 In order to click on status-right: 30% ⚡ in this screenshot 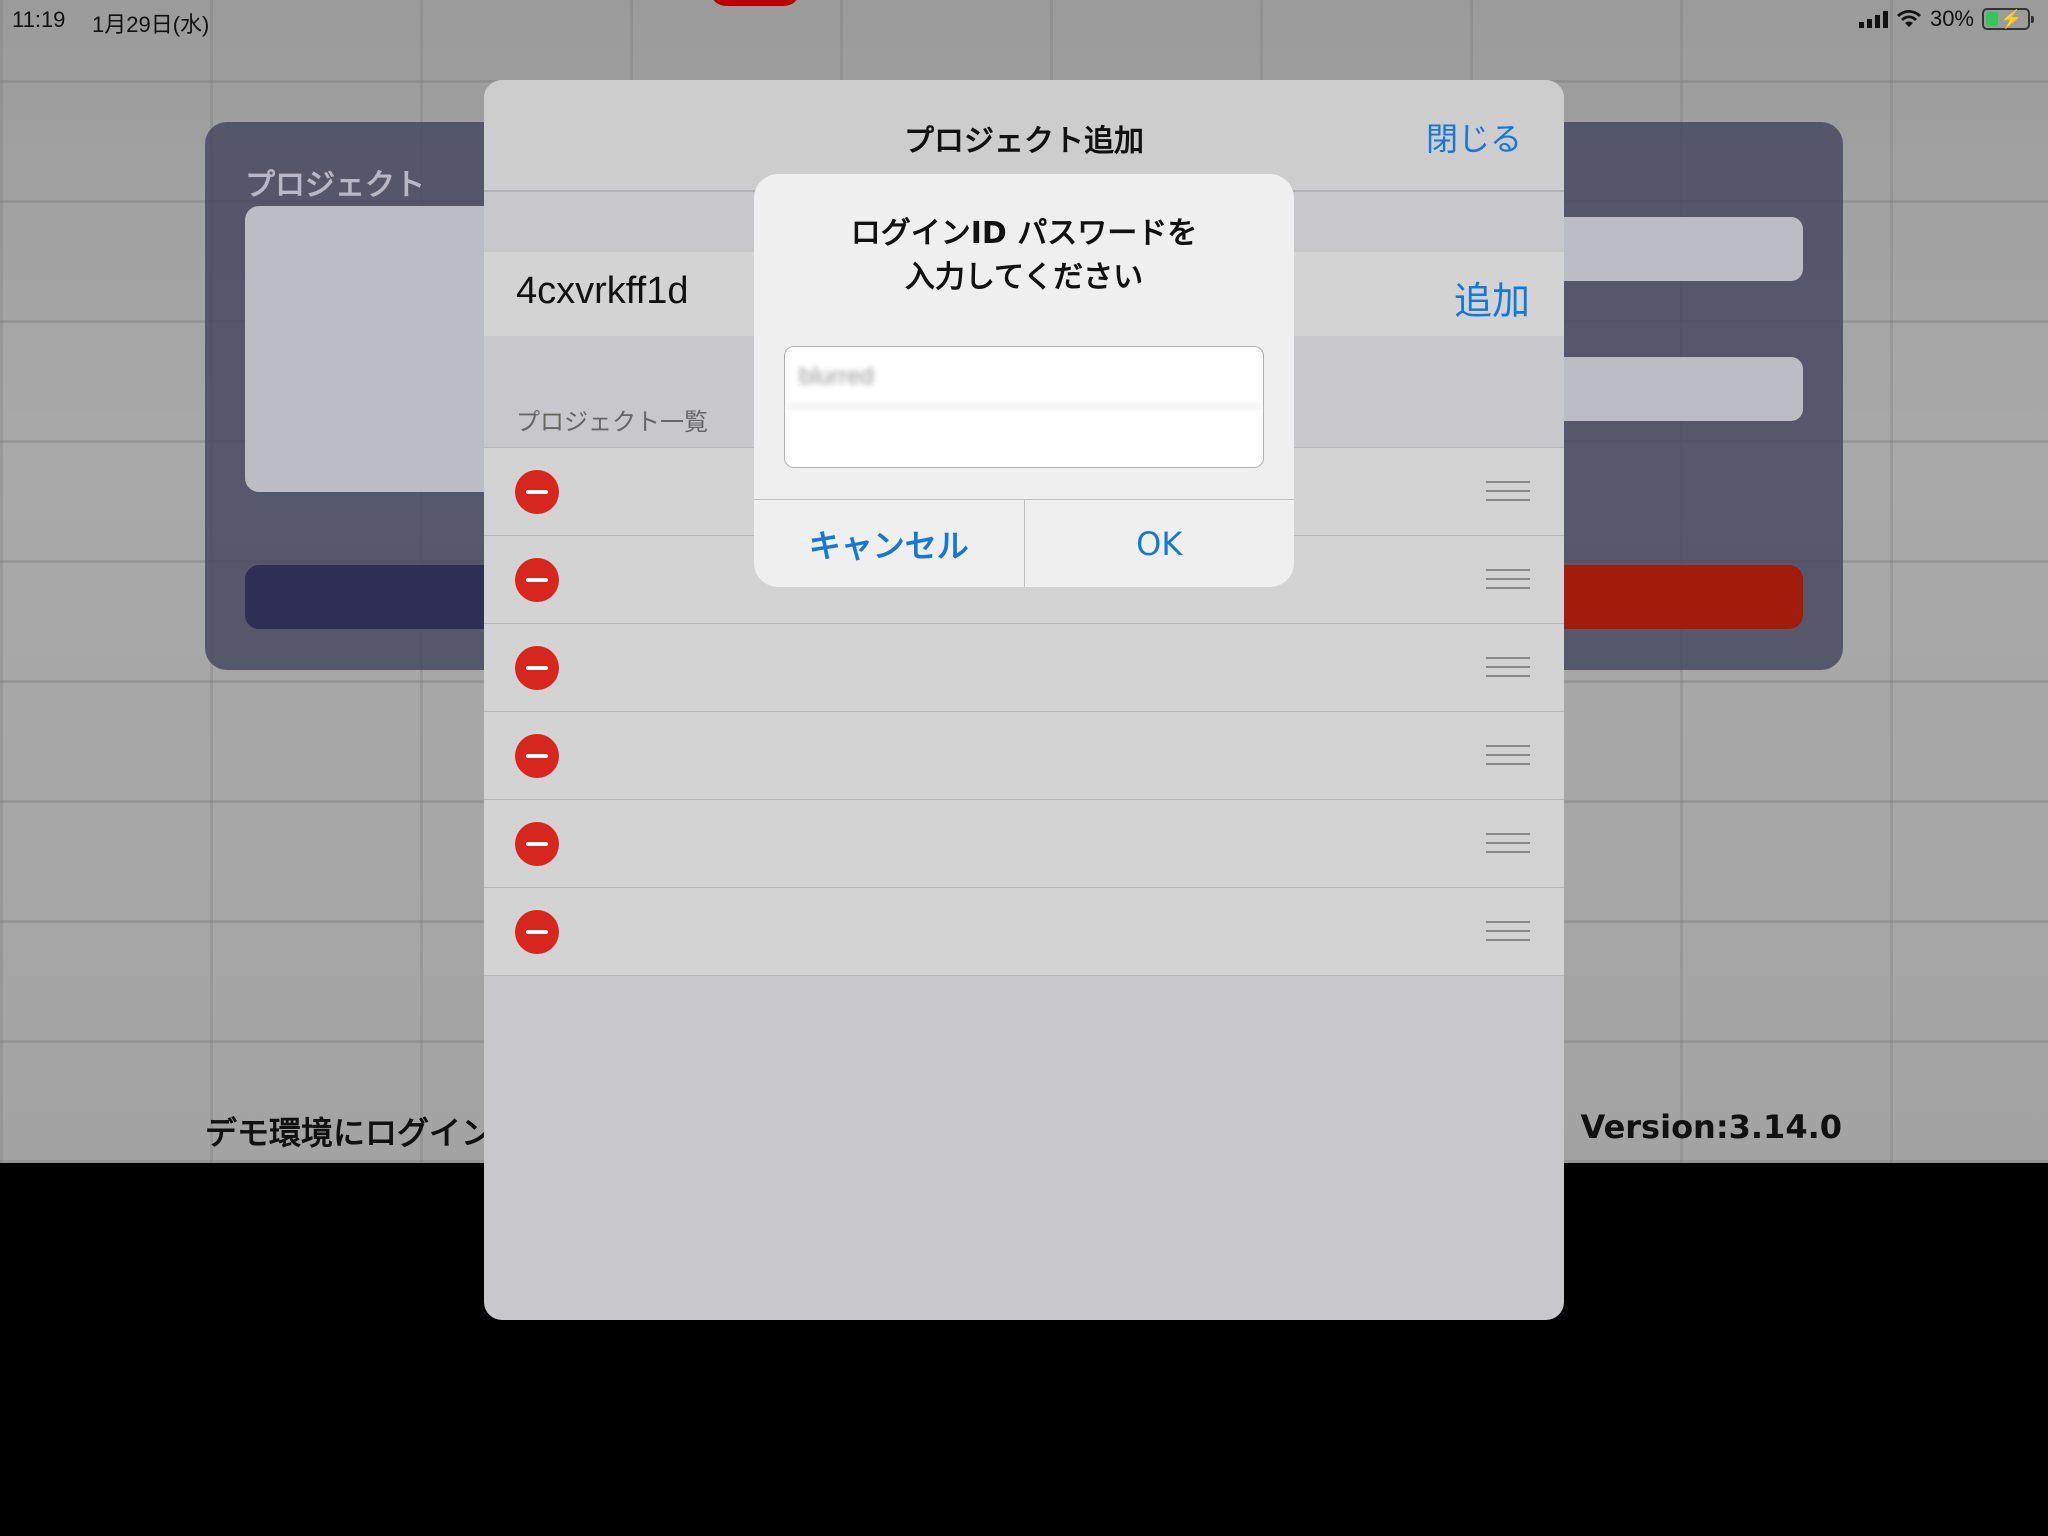, I will do `click(1946, 19)`.